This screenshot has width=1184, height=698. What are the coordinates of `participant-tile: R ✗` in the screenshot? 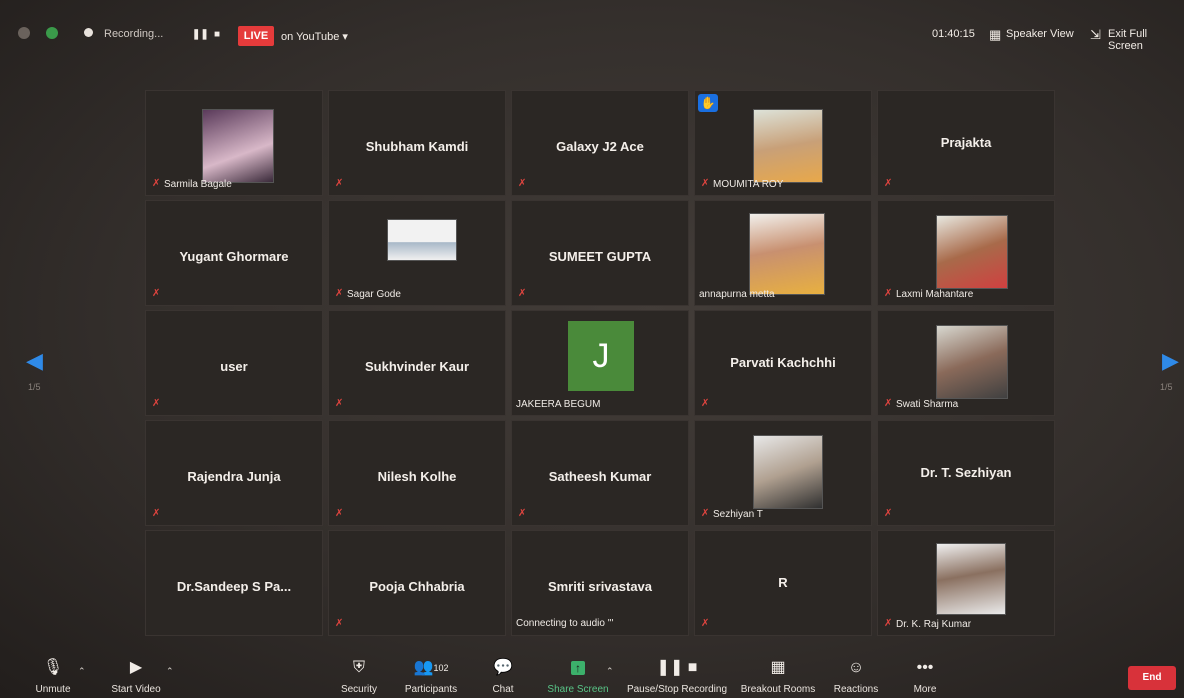 It's located at (783, 583).